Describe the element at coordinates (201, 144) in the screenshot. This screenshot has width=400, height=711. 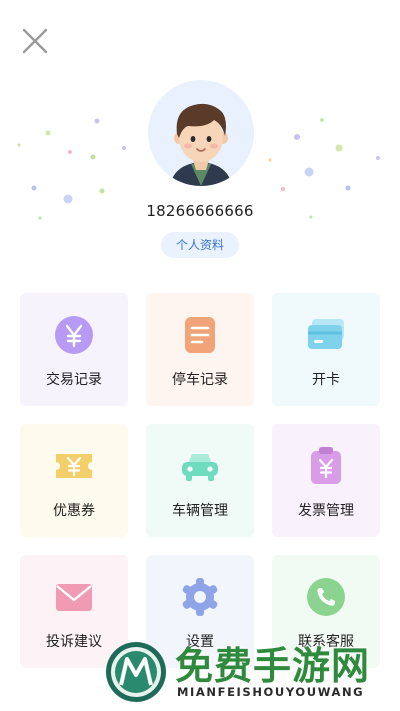
I see `avatar-illustration` at that location.